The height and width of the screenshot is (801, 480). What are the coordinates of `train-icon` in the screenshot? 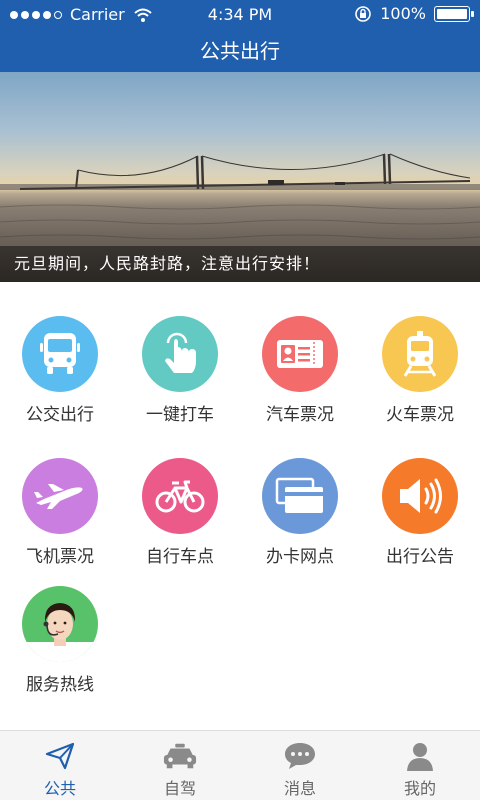 It's located at (420, 354).